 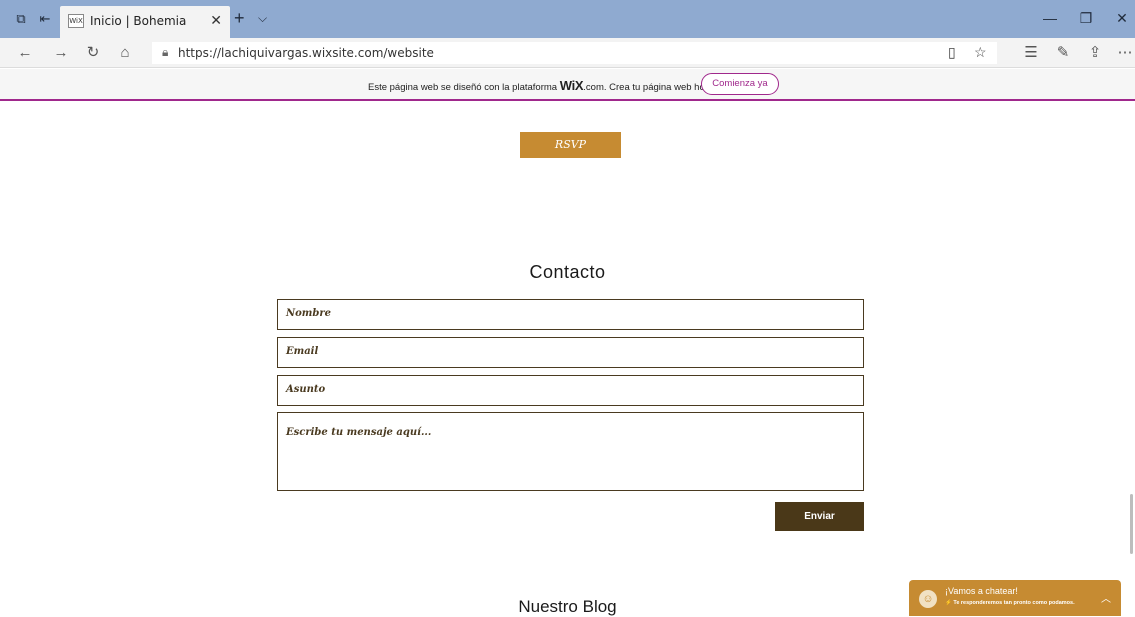 What do you see at coordinates (740, 84) in the screenshot?
I see `start-now-button: Comienza ya` at bounding box center [740, 84].